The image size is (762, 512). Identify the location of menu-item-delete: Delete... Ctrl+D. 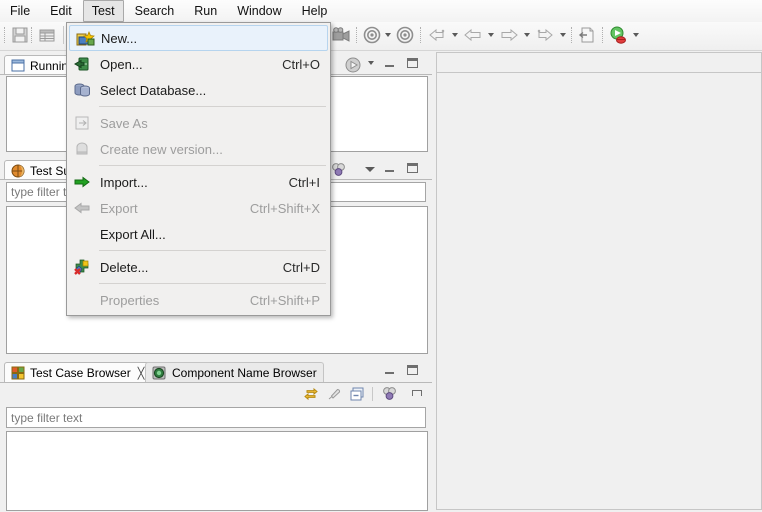
(198, 267).